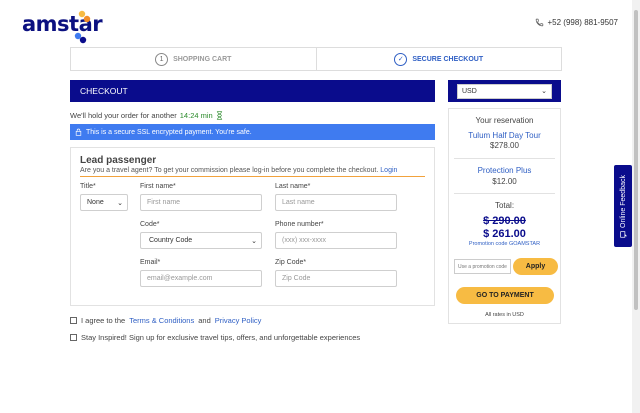  I want to click on hold-text: We'll hold your order for another, so click(123, 115).